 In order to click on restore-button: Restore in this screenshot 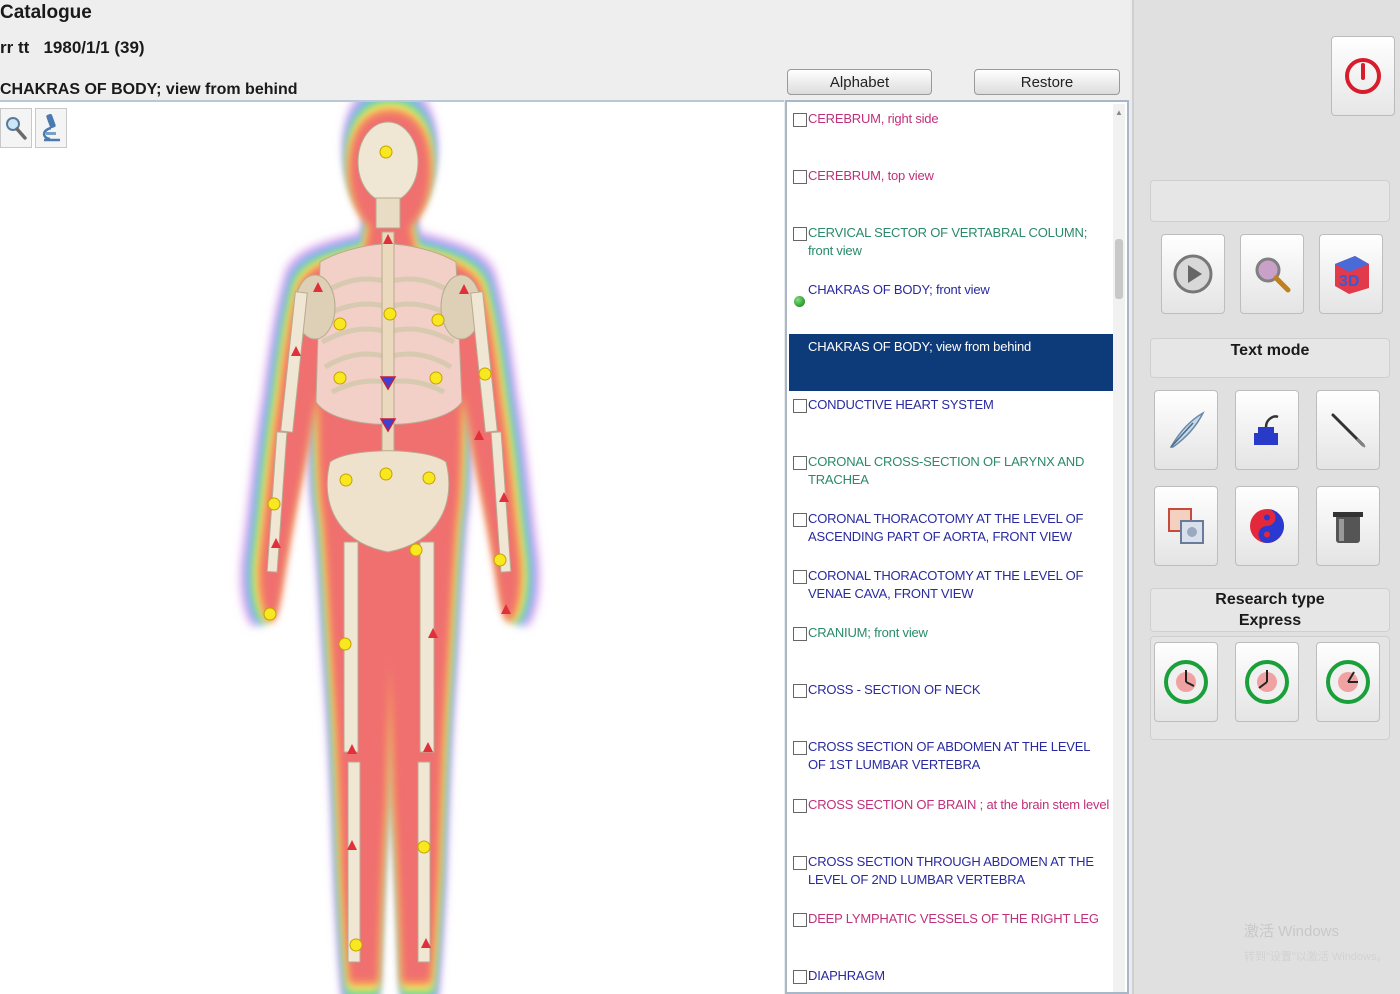, I will do `click(1047, 82)`.